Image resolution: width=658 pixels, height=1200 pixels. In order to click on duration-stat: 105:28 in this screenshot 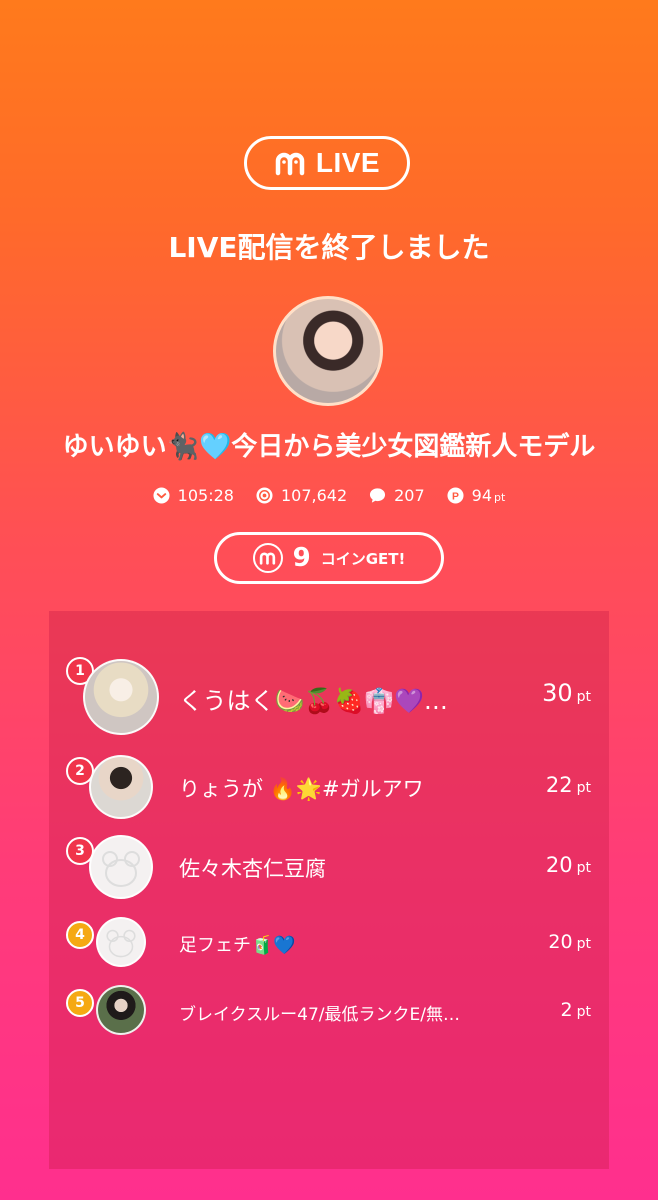, I will do `click(193, 495)`.